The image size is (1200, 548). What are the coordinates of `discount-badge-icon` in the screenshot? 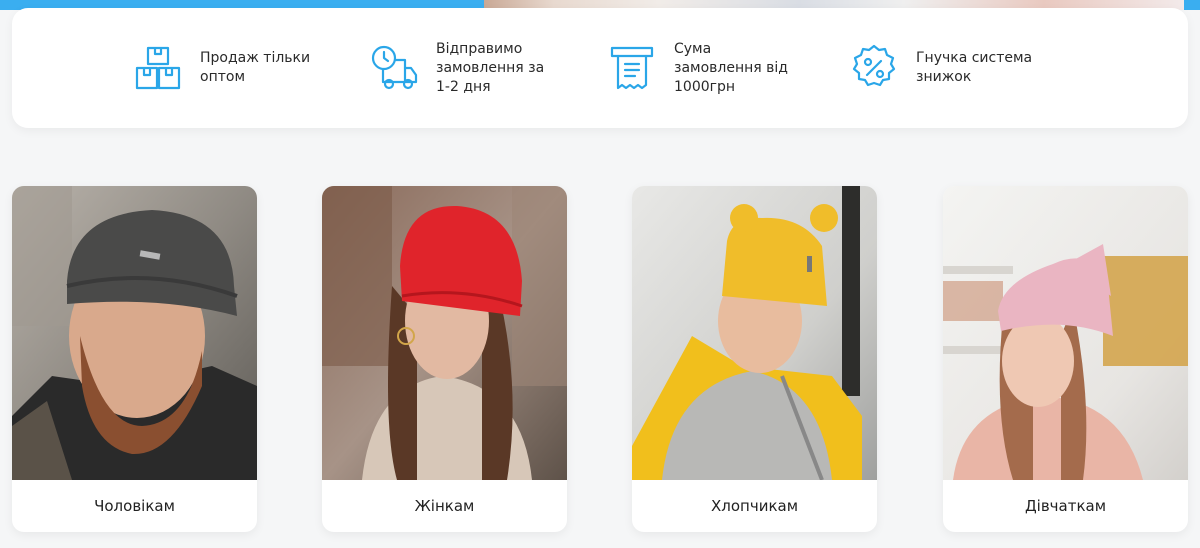 It's located at (874, 68).